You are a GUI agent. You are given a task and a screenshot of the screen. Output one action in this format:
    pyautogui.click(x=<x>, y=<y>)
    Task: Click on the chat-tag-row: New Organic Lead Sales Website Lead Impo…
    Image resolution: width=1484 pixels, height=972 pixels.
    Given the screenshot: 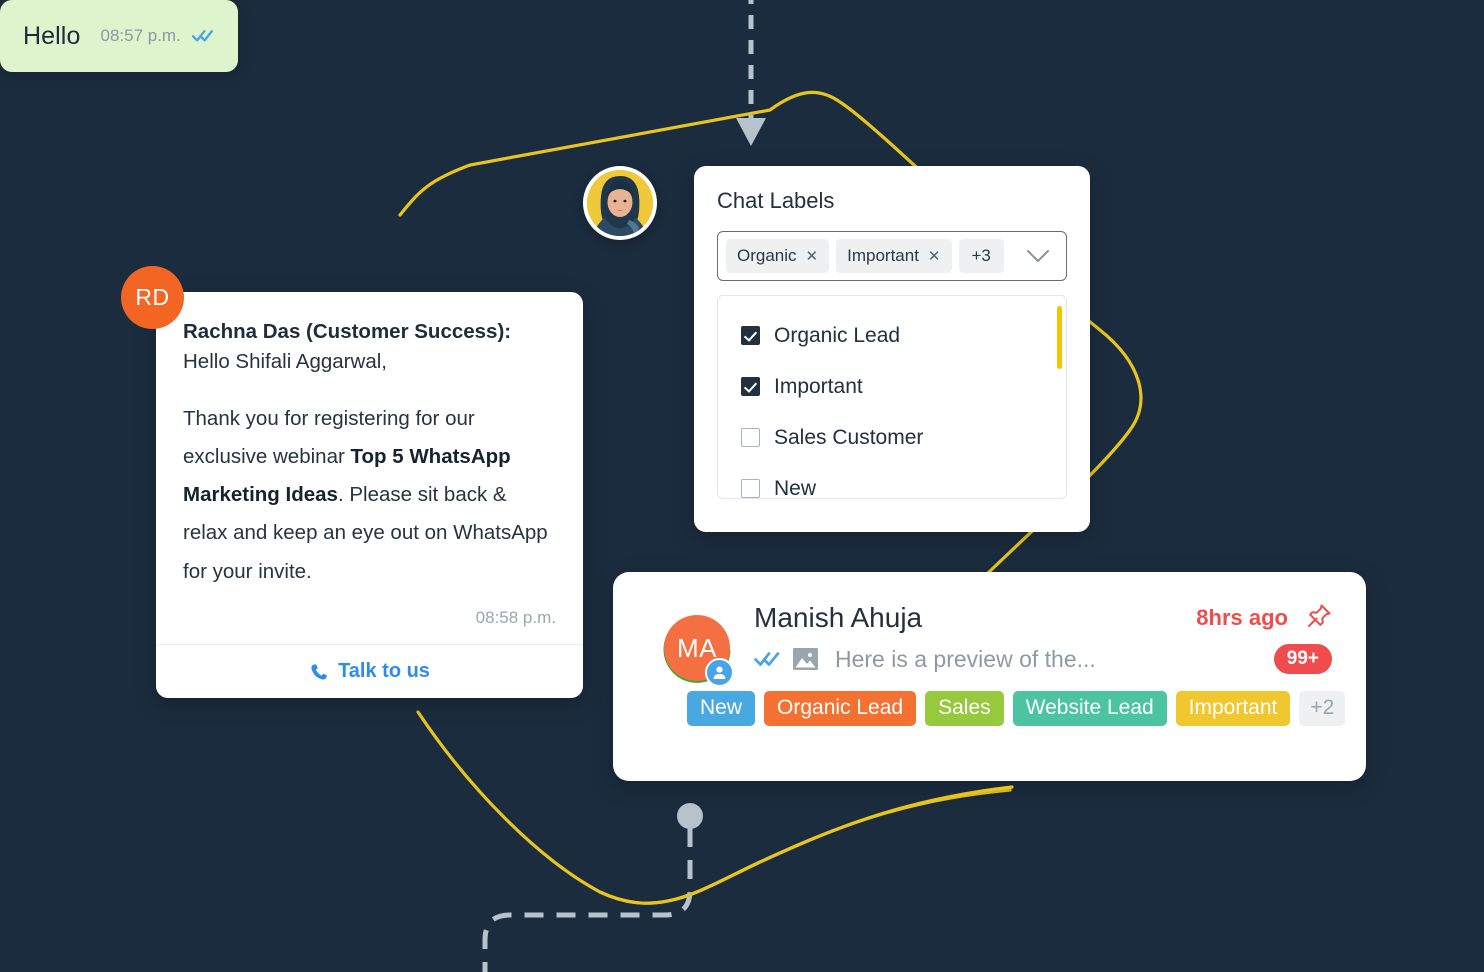 What is the action you would take?
    pyautogui.click(x=1016, y=709)
    